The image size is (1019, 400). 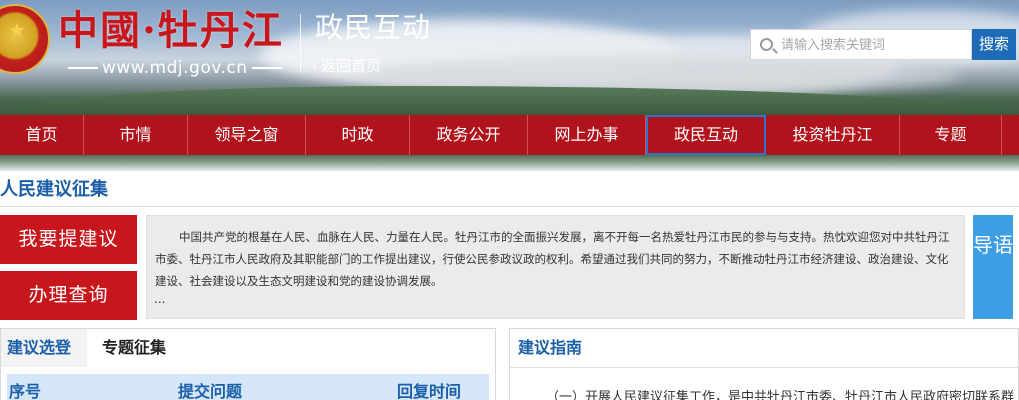 What do you see at coordinates (469, 135) in the screenshot?
I see `nav-item-gov-affairs: 政务公开` at bounding box center [469, 135].